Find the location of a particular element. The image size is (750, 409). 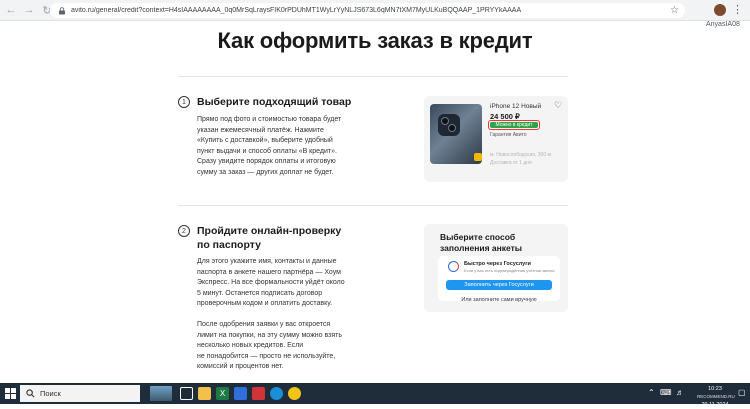

landscape-widget-icon is located at coordinates (161, 393).